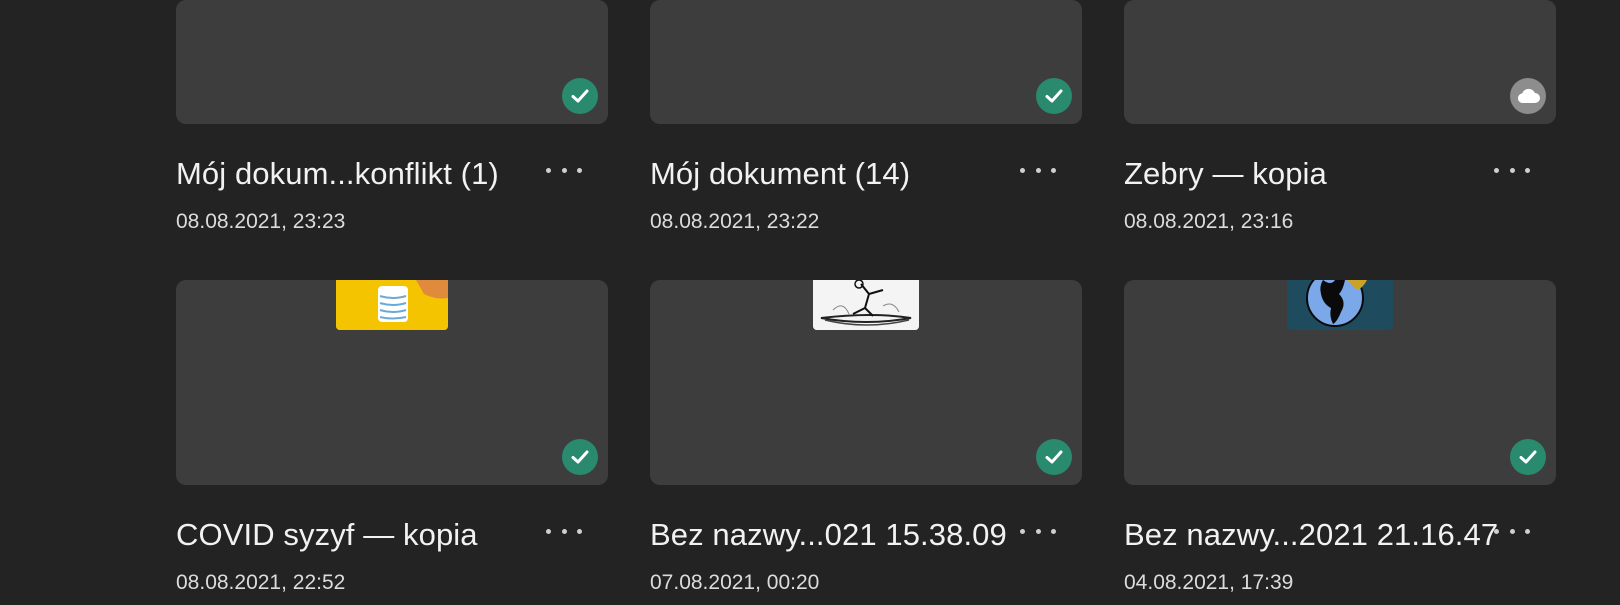  Describe the element at coordinates (735, 582) in the screenshot. I see `document-date: 07.08.2021, 00:20` at that location.